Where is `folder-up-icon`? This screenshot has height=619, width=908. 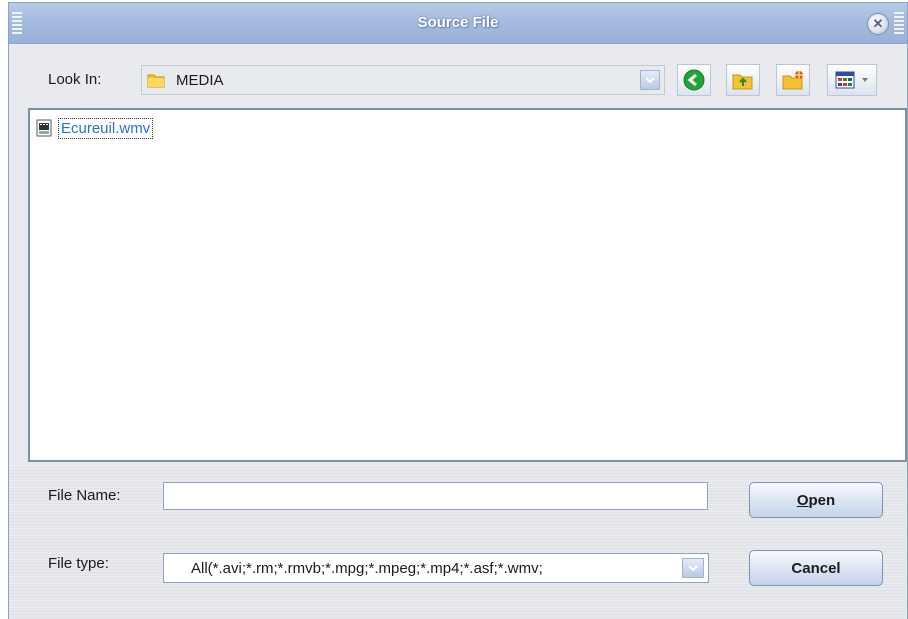
folder-up-icon is located at coordinates (742, 82).